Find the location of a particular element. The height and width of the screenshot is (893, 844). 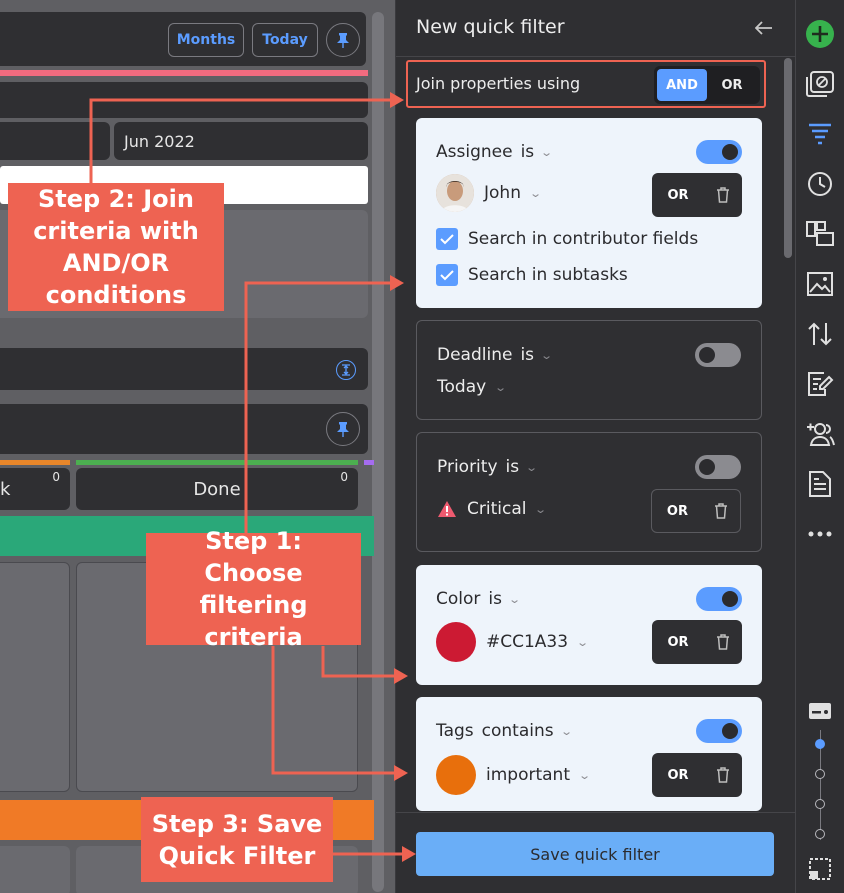

save-quick-filter-button: Save quick filter is located at coordinates (595, 854).